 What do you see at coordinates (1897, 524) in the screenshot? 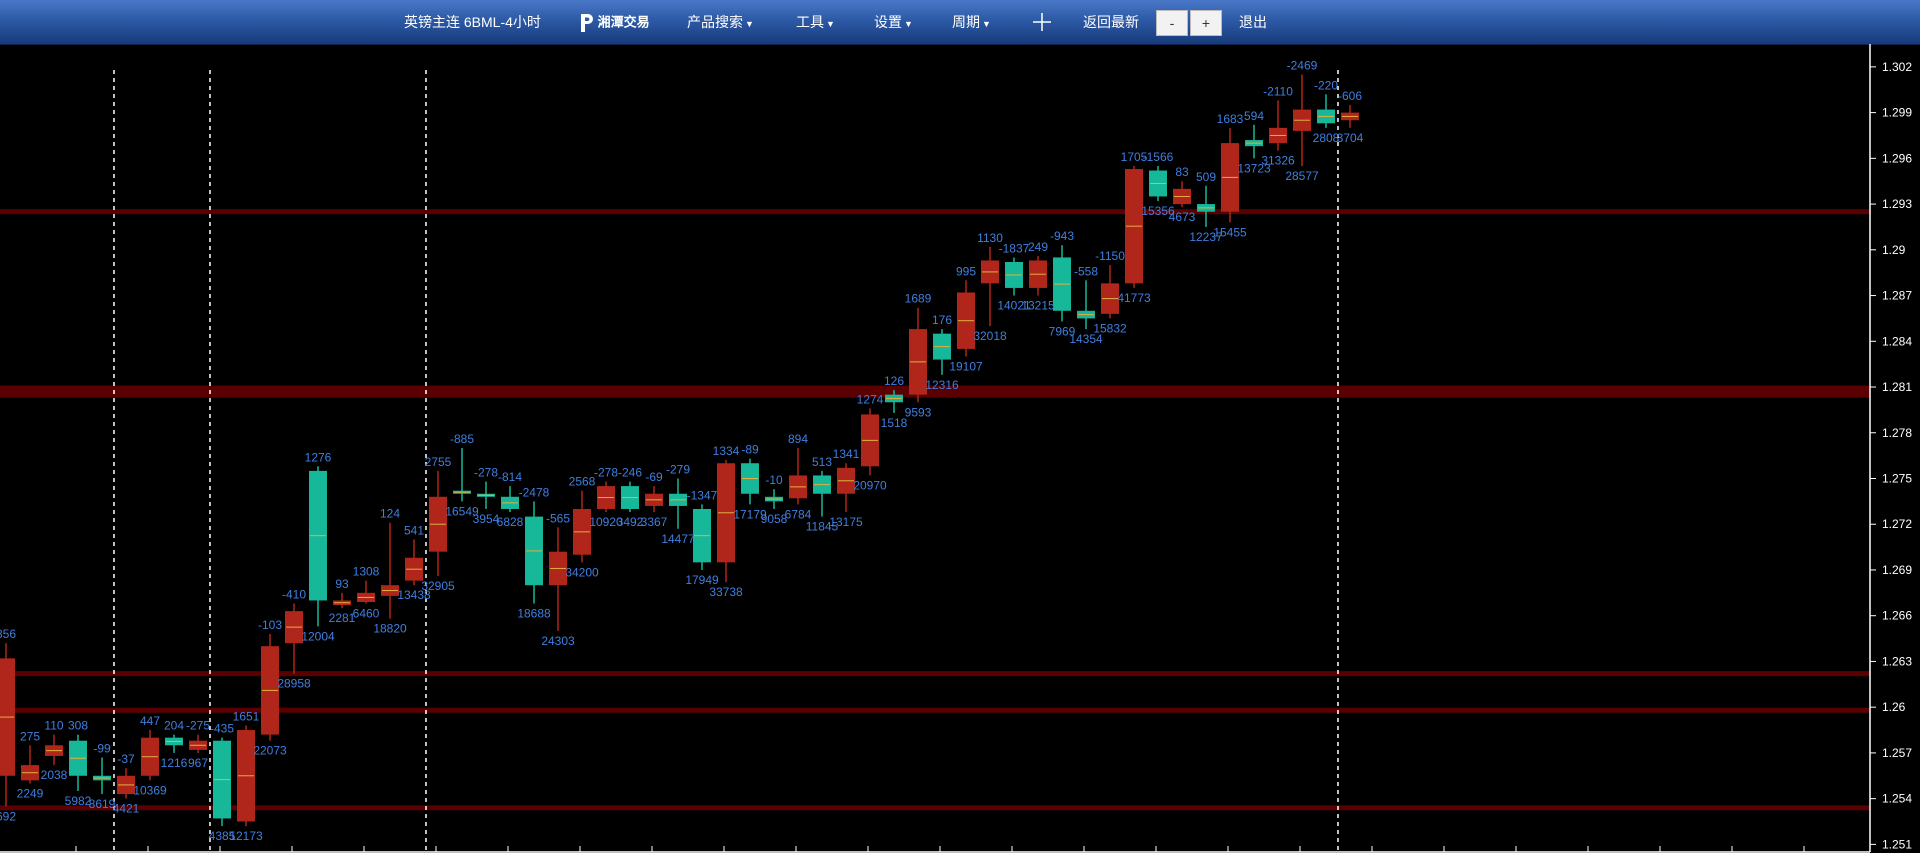
I see `y-tick-label: 1.272` at bounding box center [1897, 524].